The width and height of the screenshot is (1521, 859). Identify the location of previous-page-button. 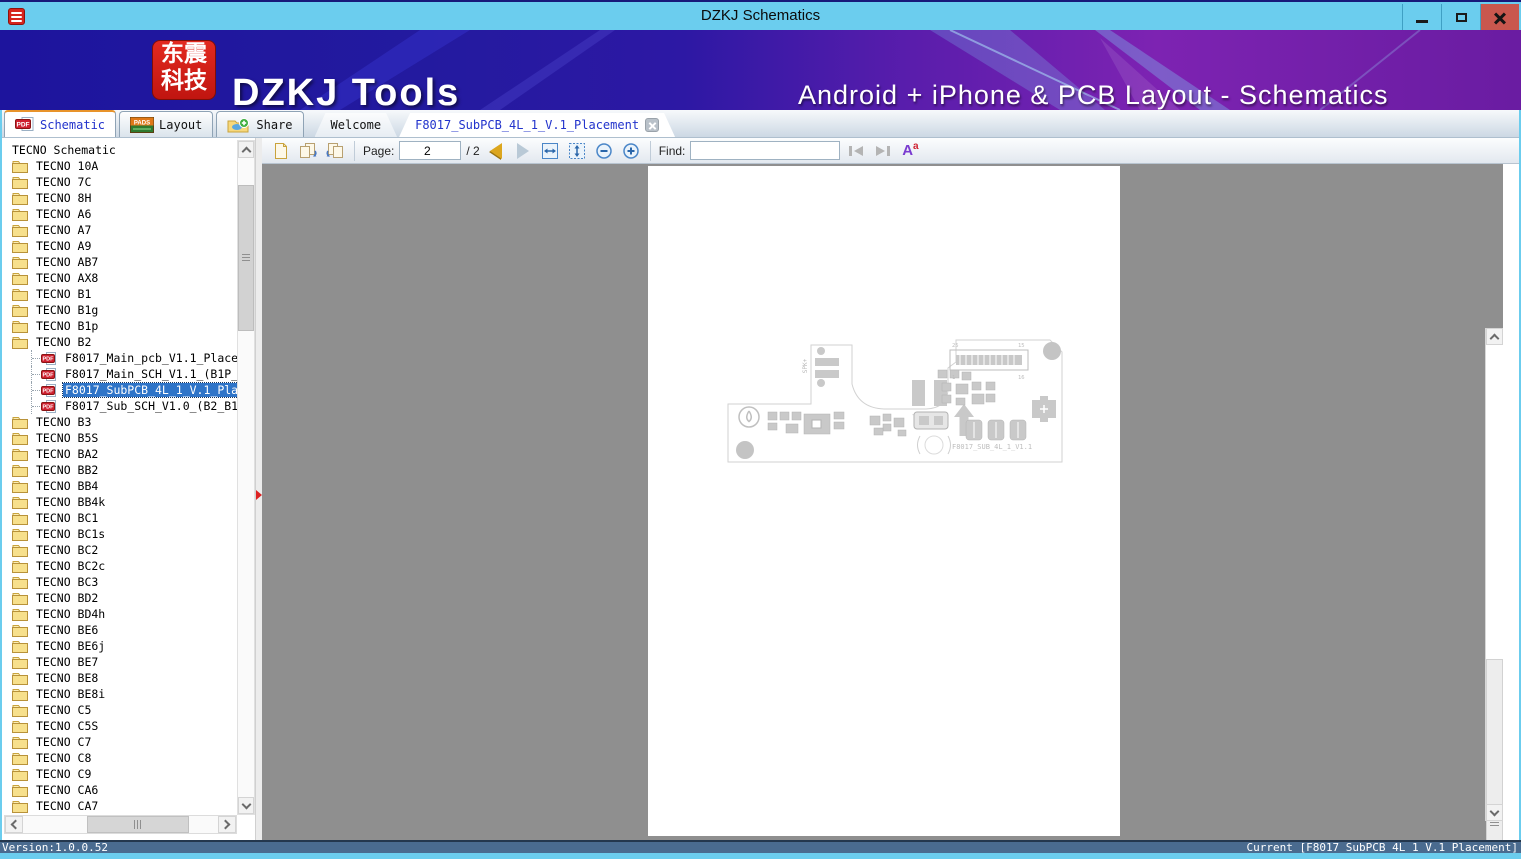
(496, 151).